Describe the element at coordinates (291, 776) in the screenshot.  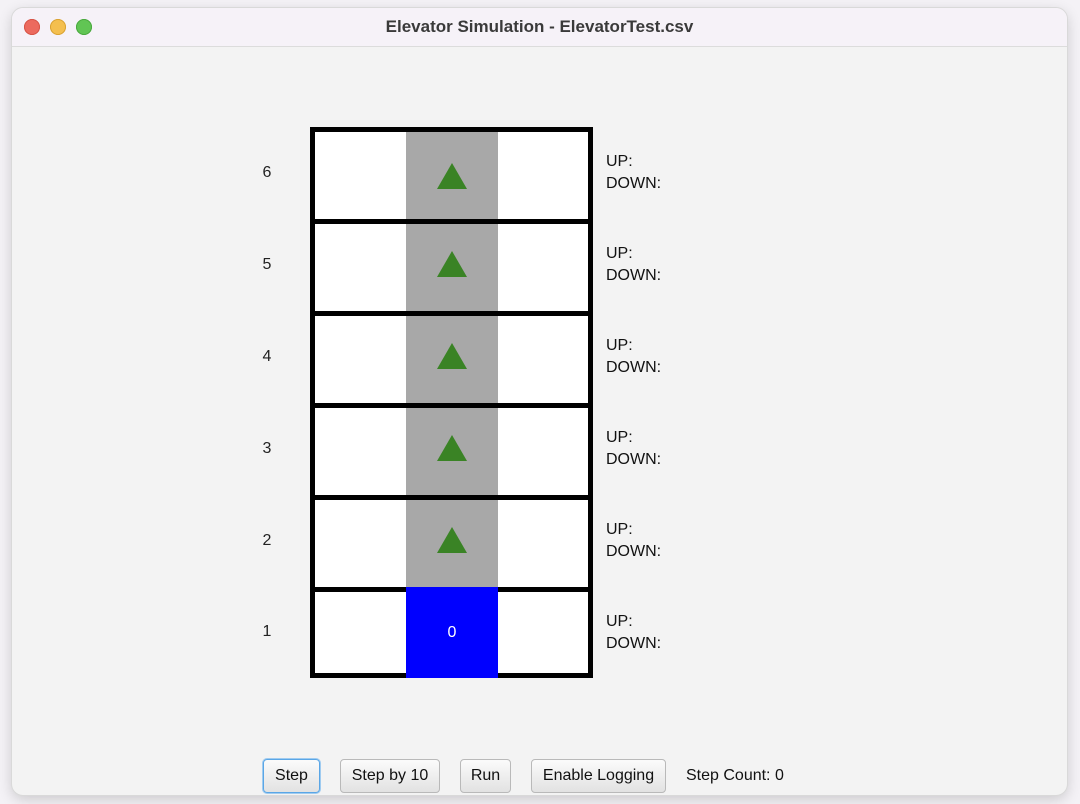
I see `step-button: Step` at that location.